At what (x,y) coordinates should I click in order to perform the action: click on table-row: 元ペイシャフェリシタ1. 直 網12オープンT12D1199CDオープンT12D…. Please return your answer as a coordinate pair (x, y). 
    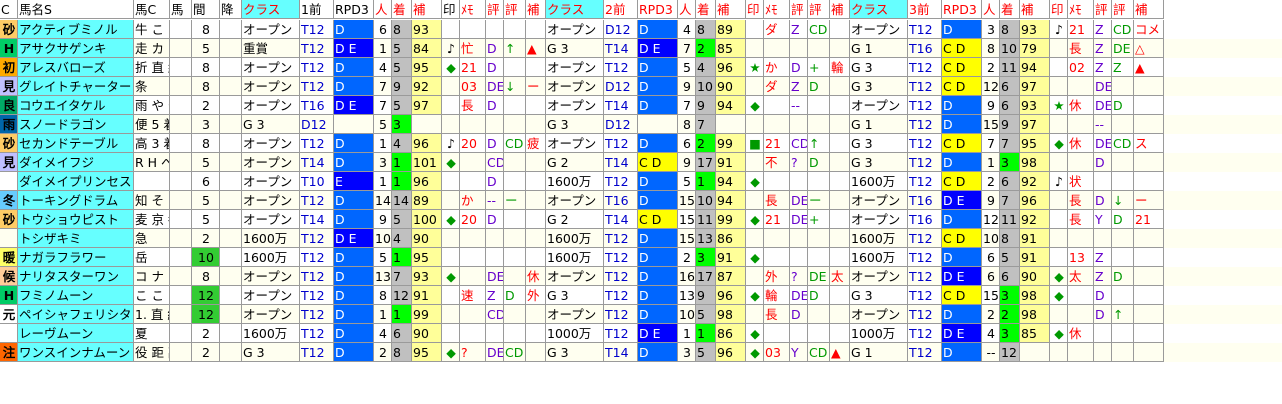
    Looking at the image, I should click on (641, 314).